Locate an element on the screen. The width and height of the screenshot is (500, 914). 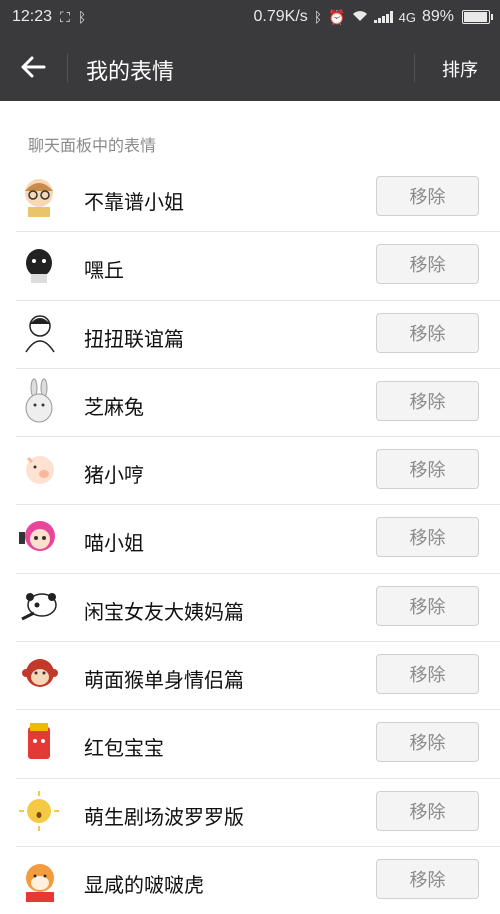
sticker-name: 不靠谱小姐 is located at coordinates (134, 202).